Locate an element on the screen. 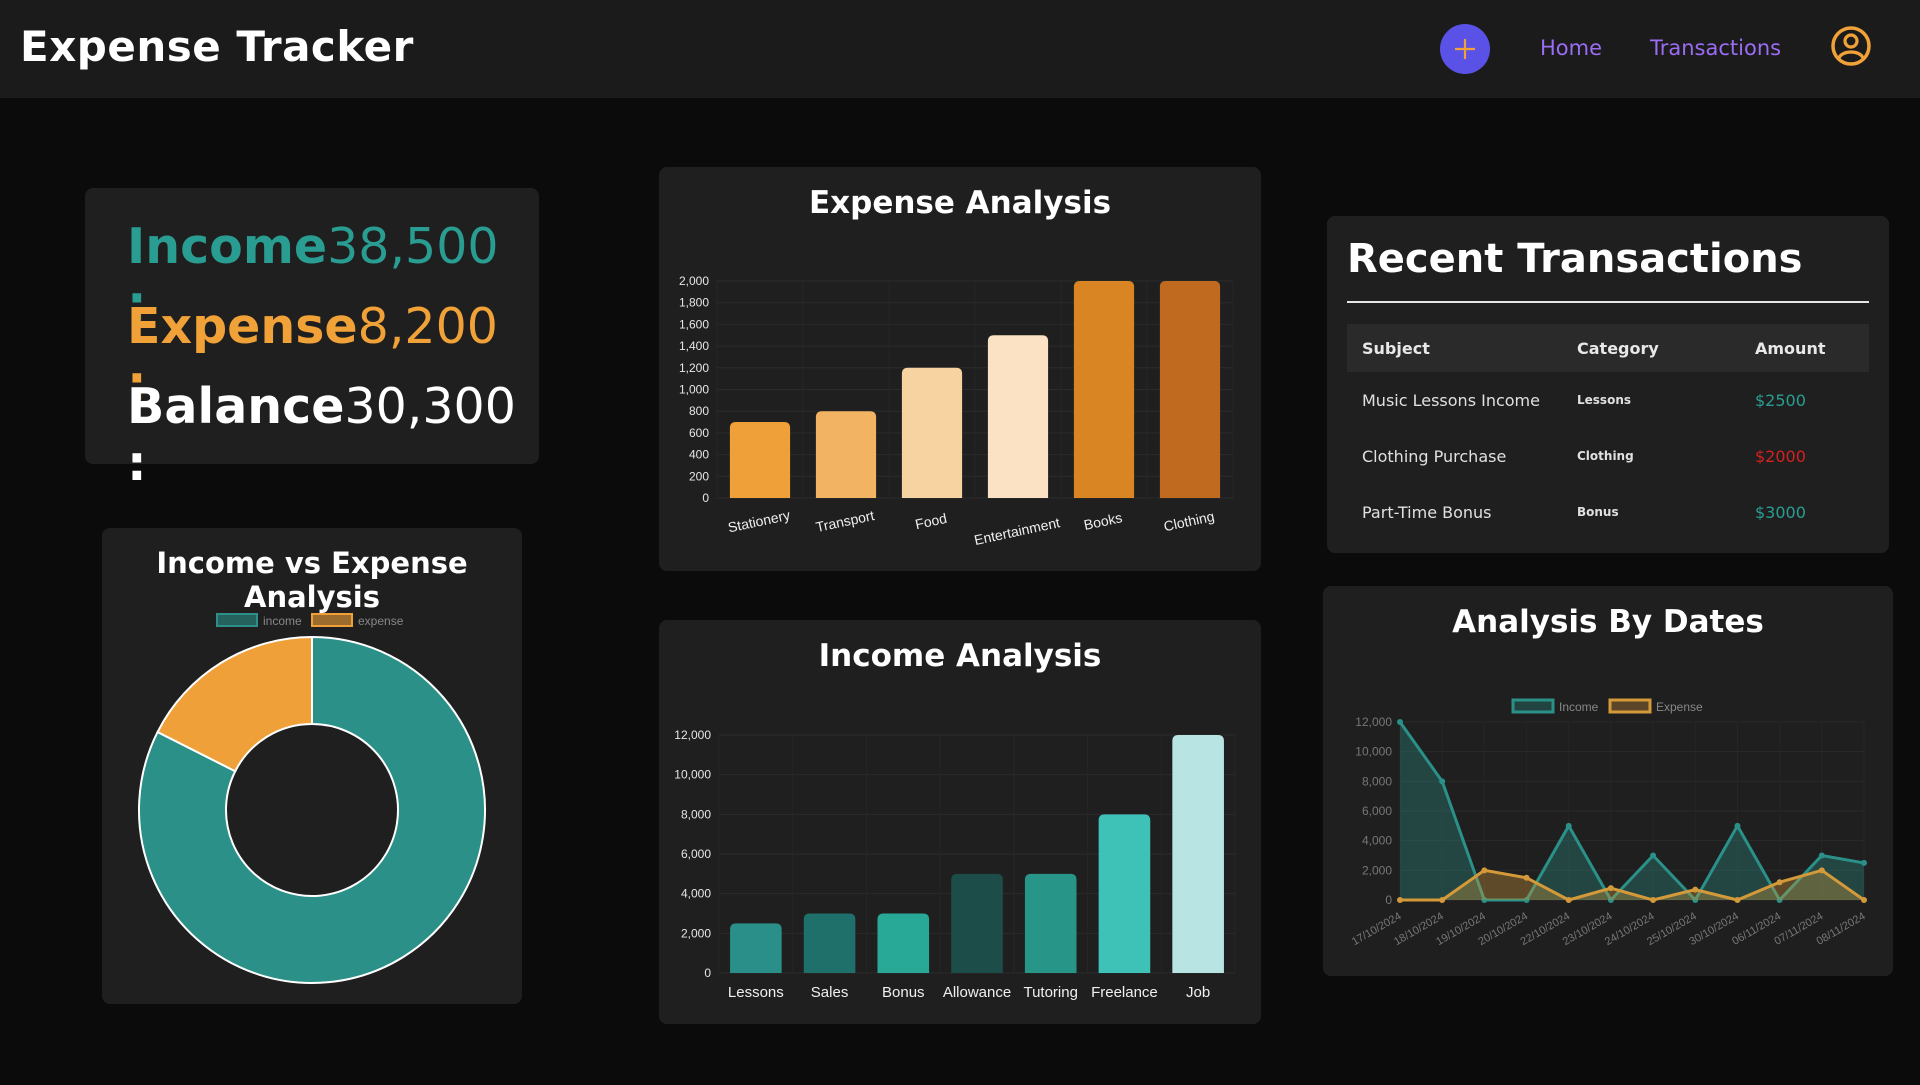  x-tick-label: Allowance is located at coordinates (977, 992).